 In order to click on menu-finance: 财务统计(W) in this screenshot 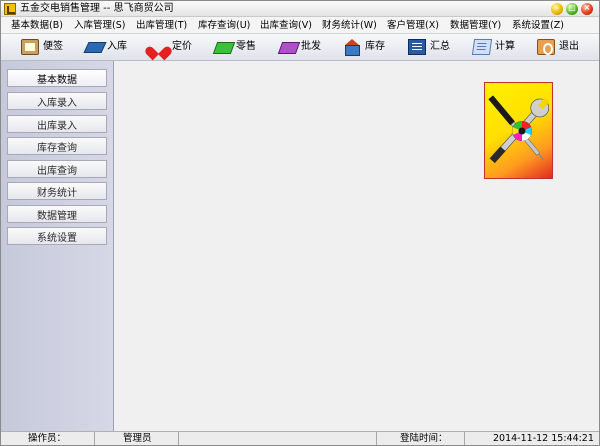, I will do `click(349, 25)`.